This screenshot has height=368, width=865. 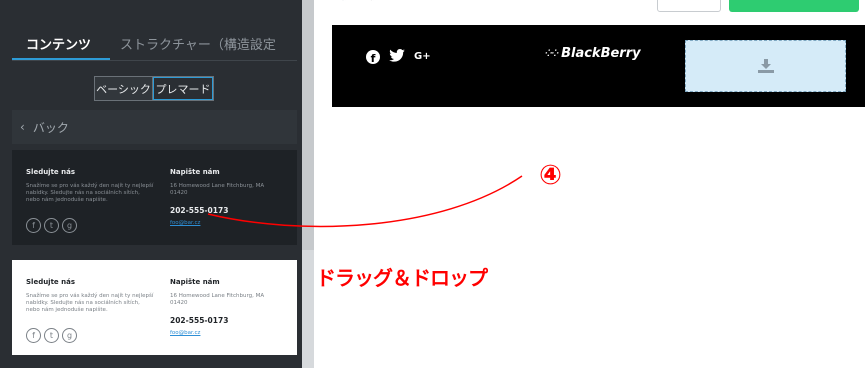 I want to click on drag-drop-label: ドラッグ＆ドロップ, so click(x=402, y=278).